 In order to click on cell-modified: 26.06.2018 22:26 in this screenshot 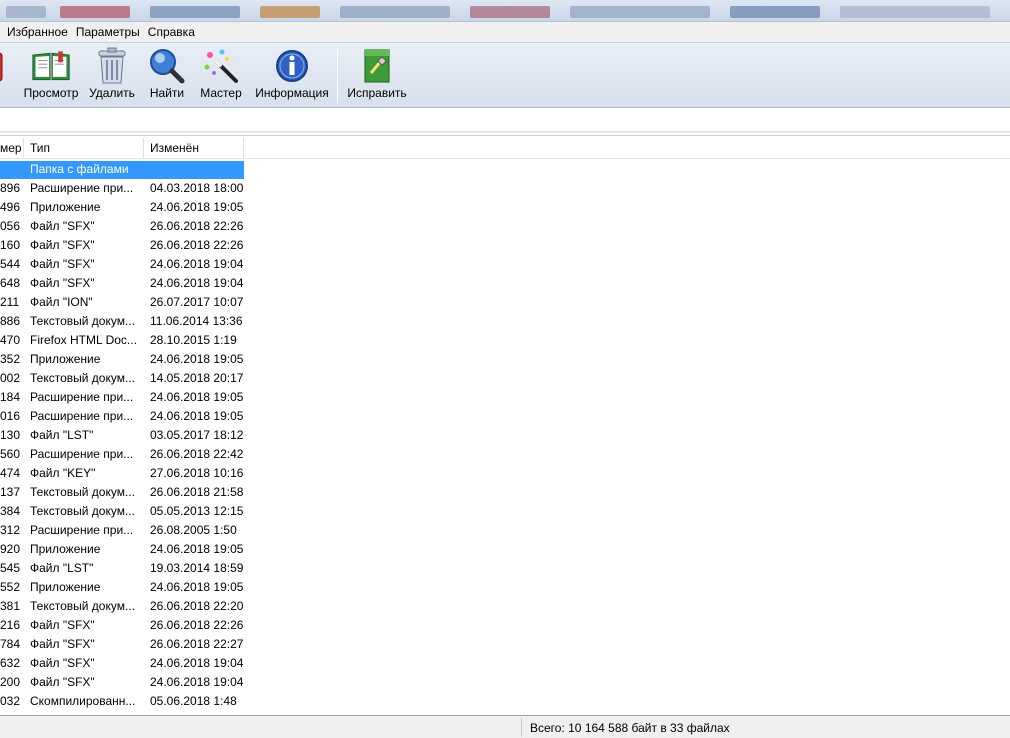, I will do `click(197, 625)`.